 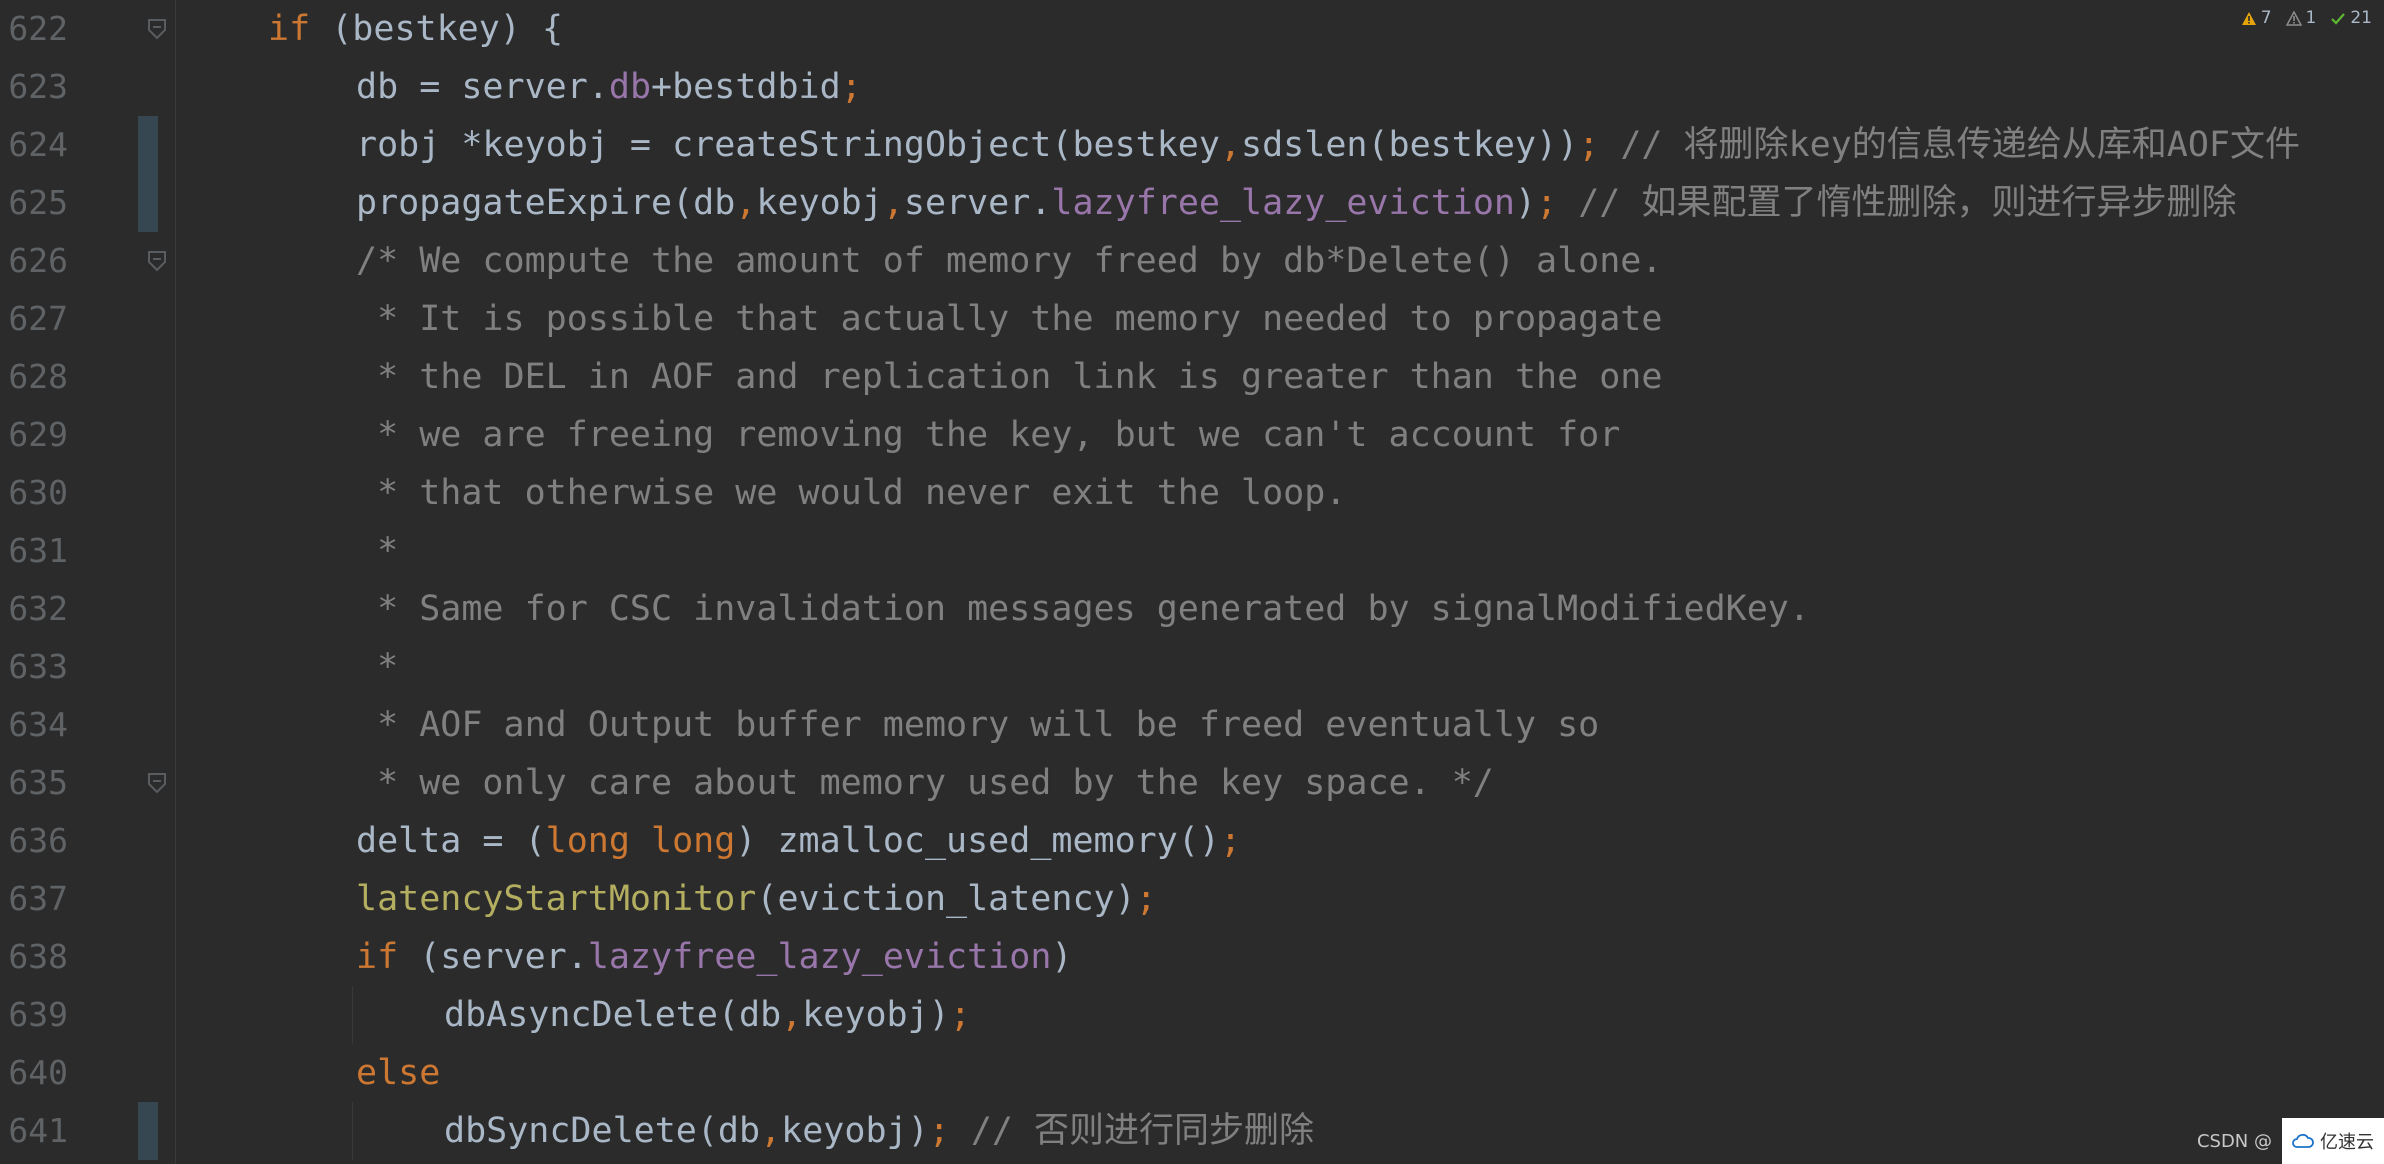 What do you see at coordinates (34, 609) in the screenshot?
I see `line-number: 632` at bounding box center [34, 609].